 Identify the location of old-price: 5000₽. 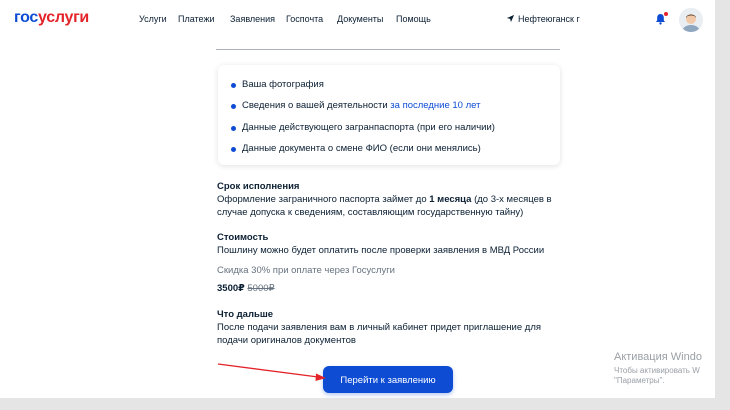
(261, 288).